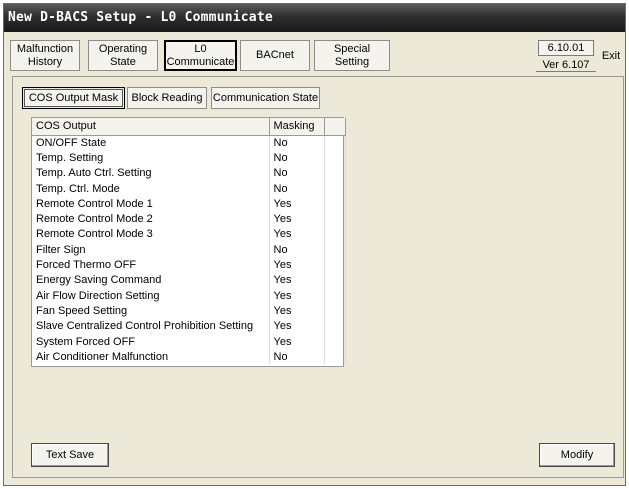 Image resolution: width=629 pixels, height=489 pixels. I want to click on table-row: Temp. Auto Ctrl. Setting No, so click(189, 173).